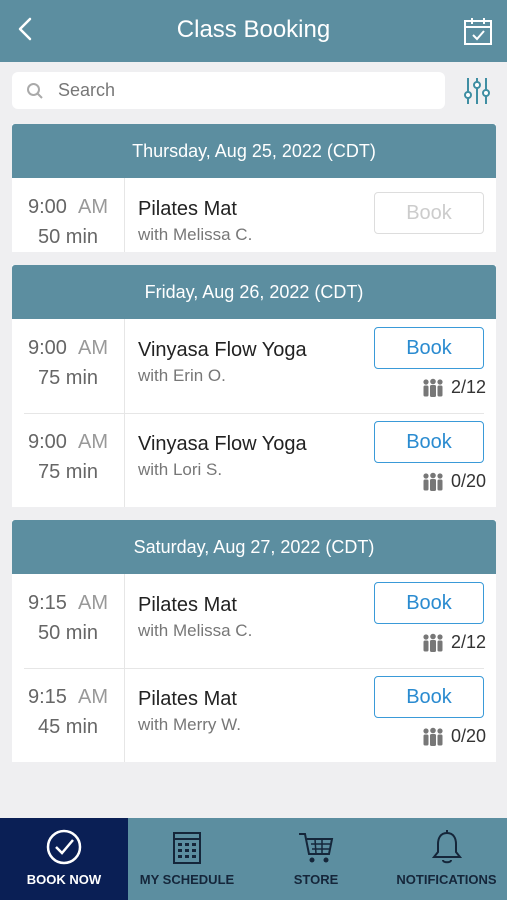  Describe the element at coordinates (446, 879) in the screenshot. I see `tab-label: NOTIFICATIONS` at that location.